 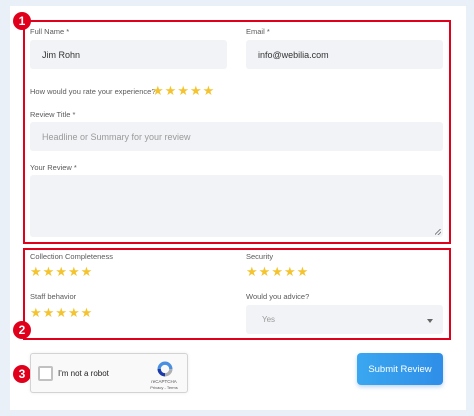 What do you see at coordinates (344, 319) in the screenshot?
I see `advice-select: Yes` at bounding box center [344, 319].